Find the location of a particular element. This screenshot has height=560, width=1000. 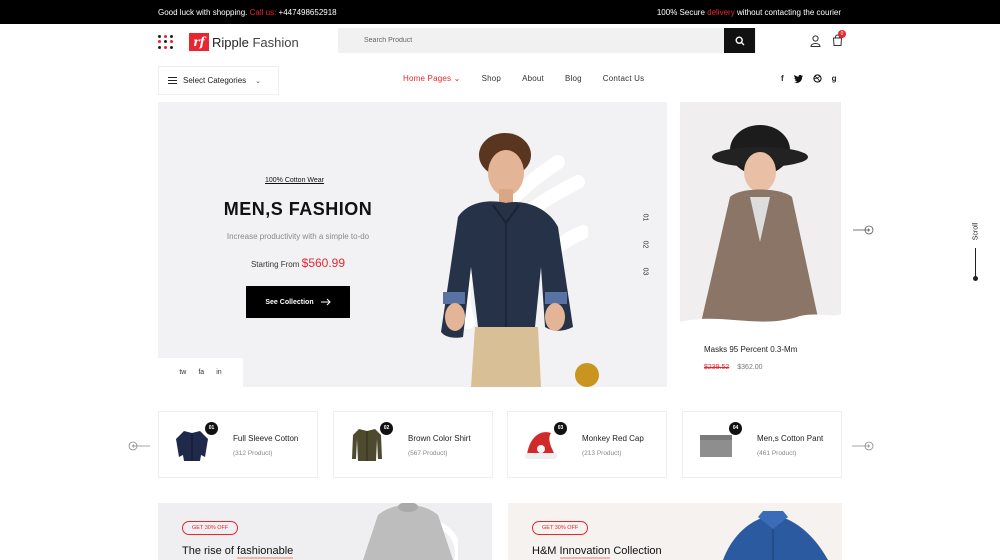

header: rf Ripple Fashion 0 is located at coordinates (500, 42).